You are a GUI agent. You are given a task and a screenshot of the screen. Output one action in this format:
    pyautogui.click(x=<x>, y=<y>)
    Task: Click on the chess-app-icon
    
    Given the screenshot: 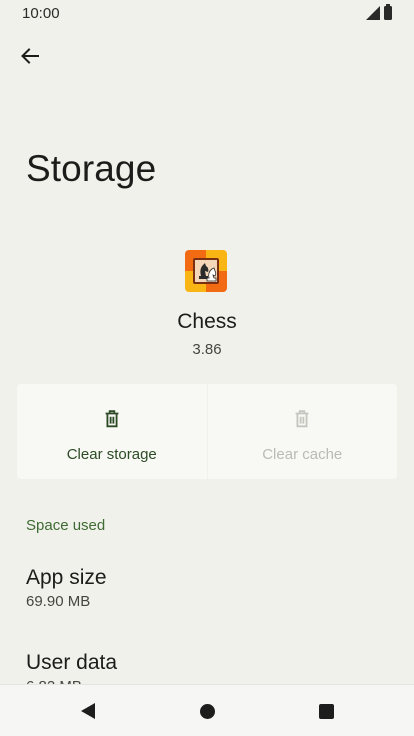 What is the action you would take?
    pyautogui.click(x=206, y=271)
    